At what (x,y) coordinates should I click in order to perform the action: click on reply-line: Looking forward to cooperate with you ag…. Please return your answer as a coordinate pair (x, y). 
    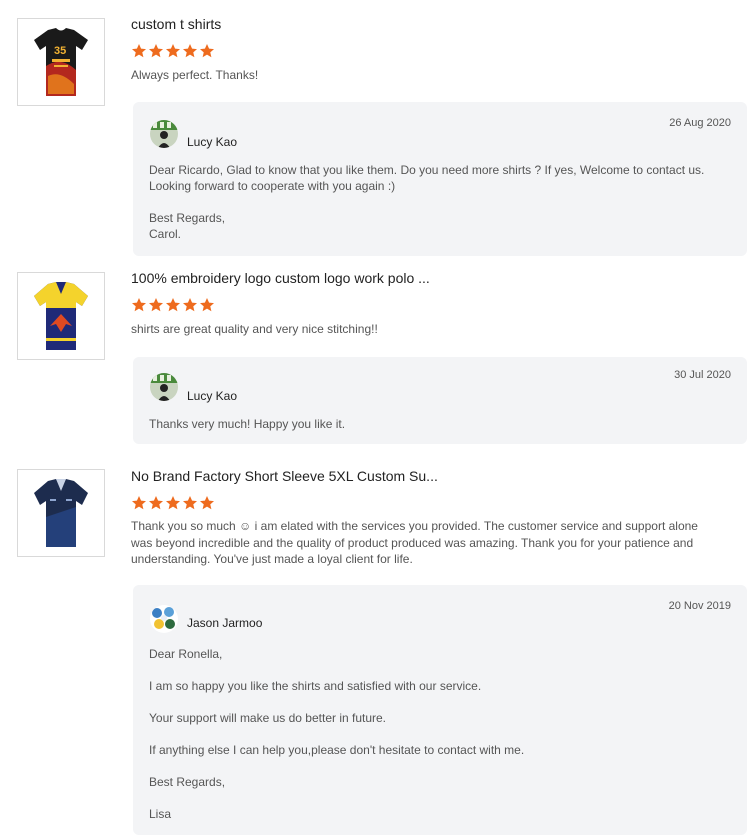
    Looking at the image, I should click on (272, 186).